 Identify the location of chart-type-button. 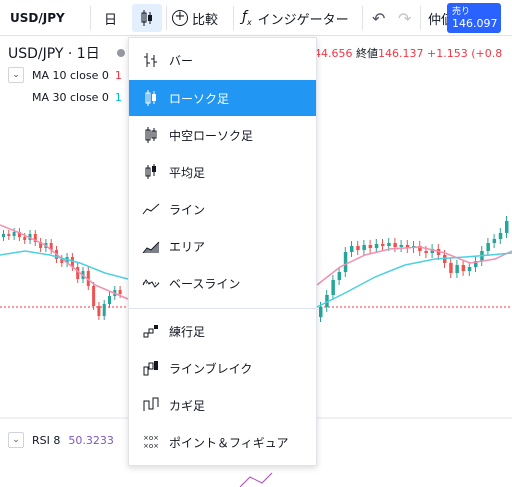
(147, 18).